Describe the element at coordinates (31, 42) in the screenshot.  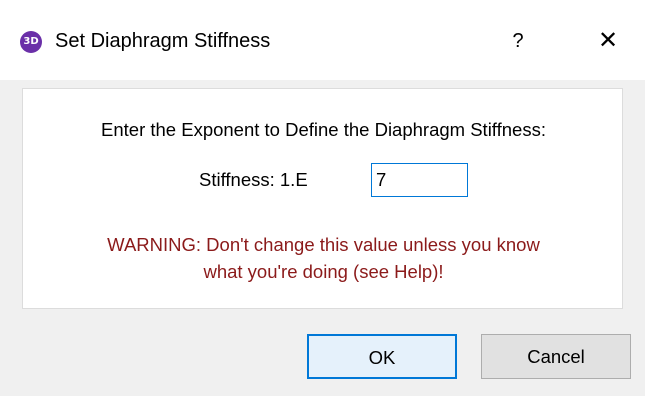
I see `app-3d-icon: 3D` at that location.